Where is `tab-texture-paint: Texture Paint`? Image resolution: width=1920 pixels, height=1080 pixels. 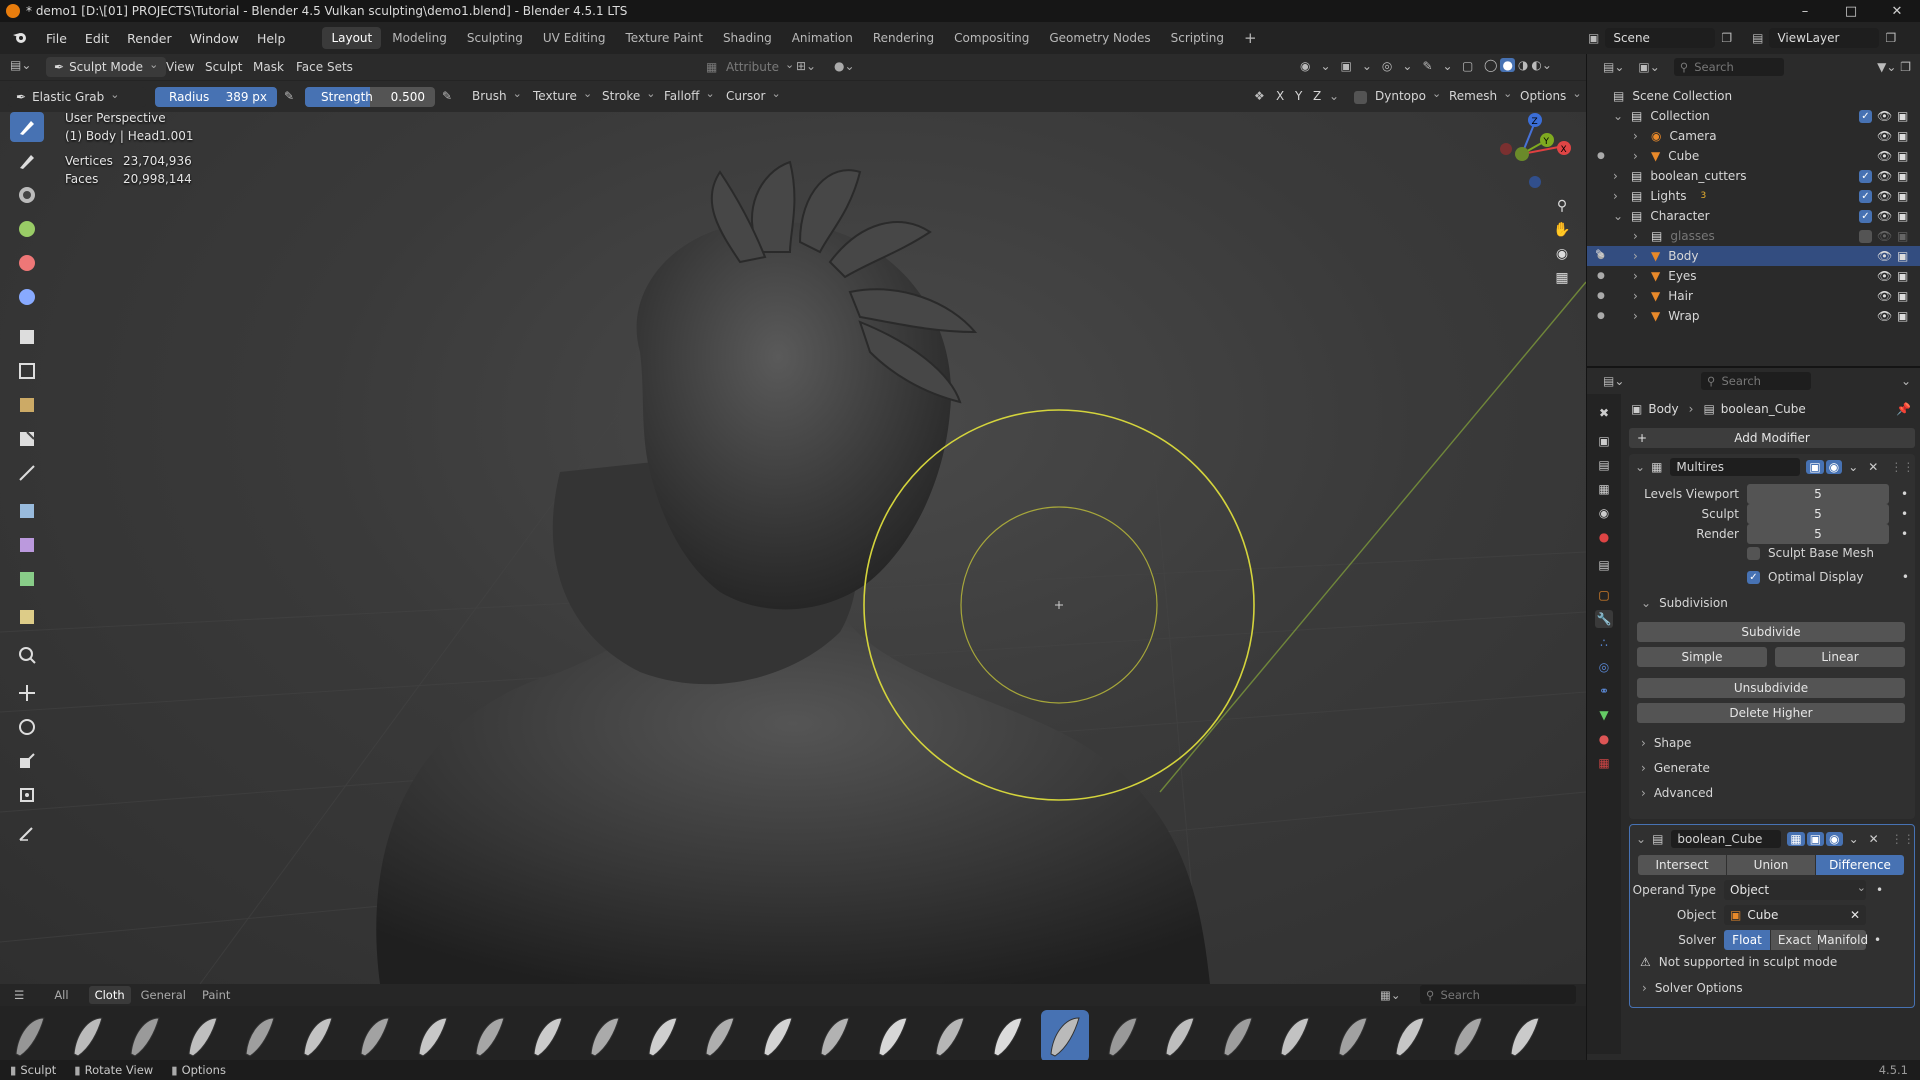 tab-texture-paint: Texture Paint is located at coordinates (664, 38).